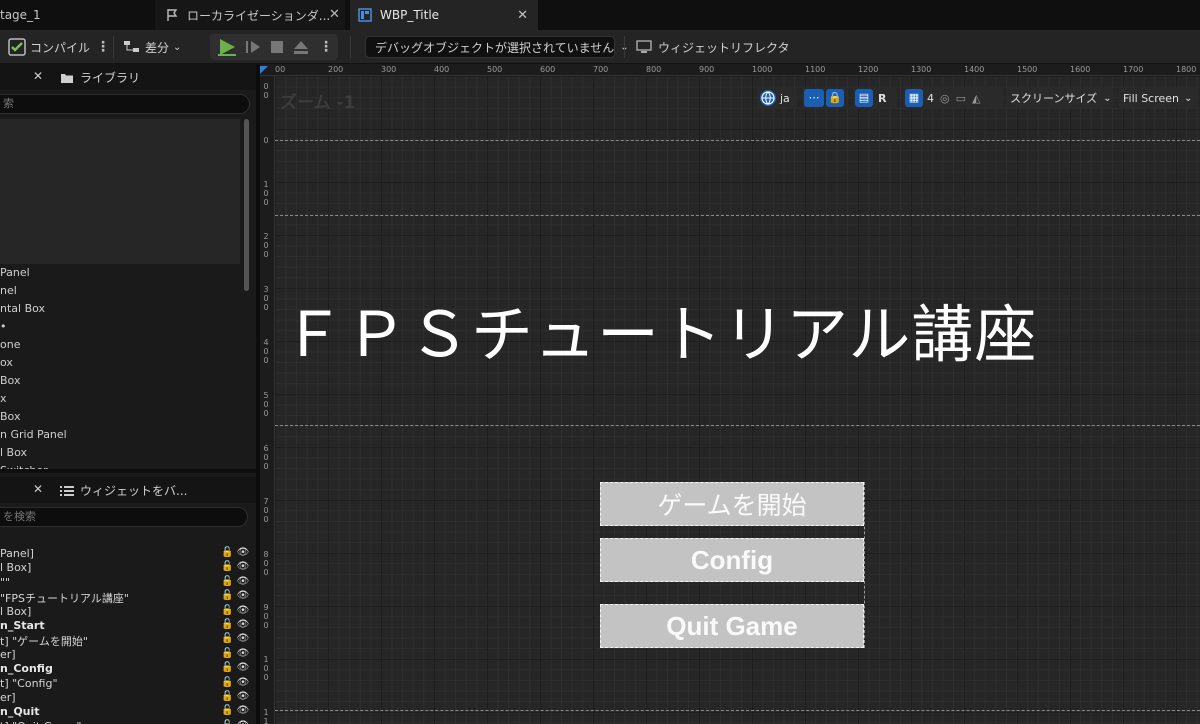  Describe the element at coordinates (659, 329) in the screenshot. I see `title-text-block: ＦＰＳチュートリアル講座` at that location.